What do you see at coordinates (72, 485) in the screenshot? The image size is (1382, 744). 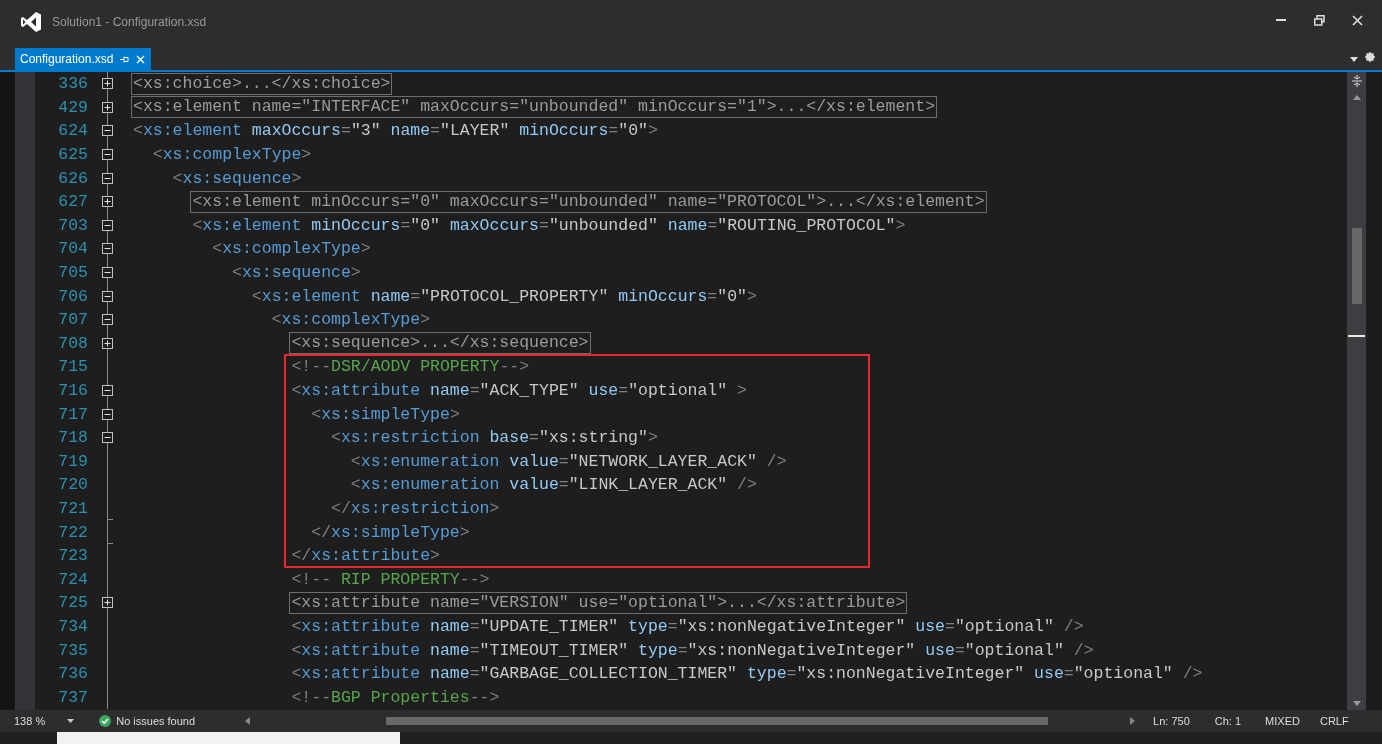 I see `line-number: 720` at bounding box center [72, 485].